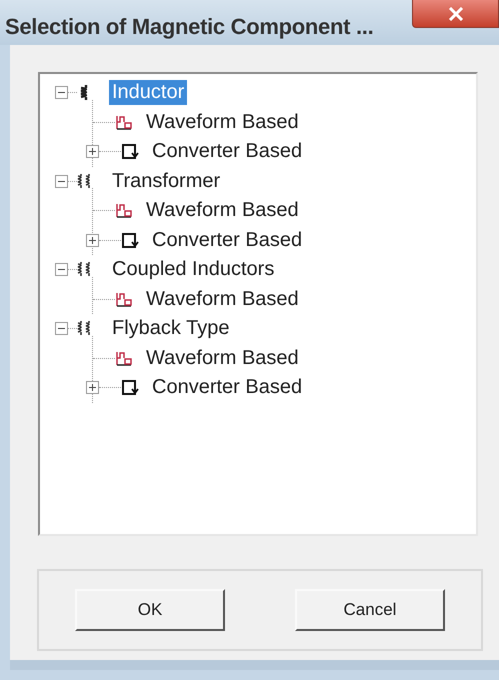 The image size is (499, 680). I want to click on tree-item: Coupled Inductors, so click(193, 269).